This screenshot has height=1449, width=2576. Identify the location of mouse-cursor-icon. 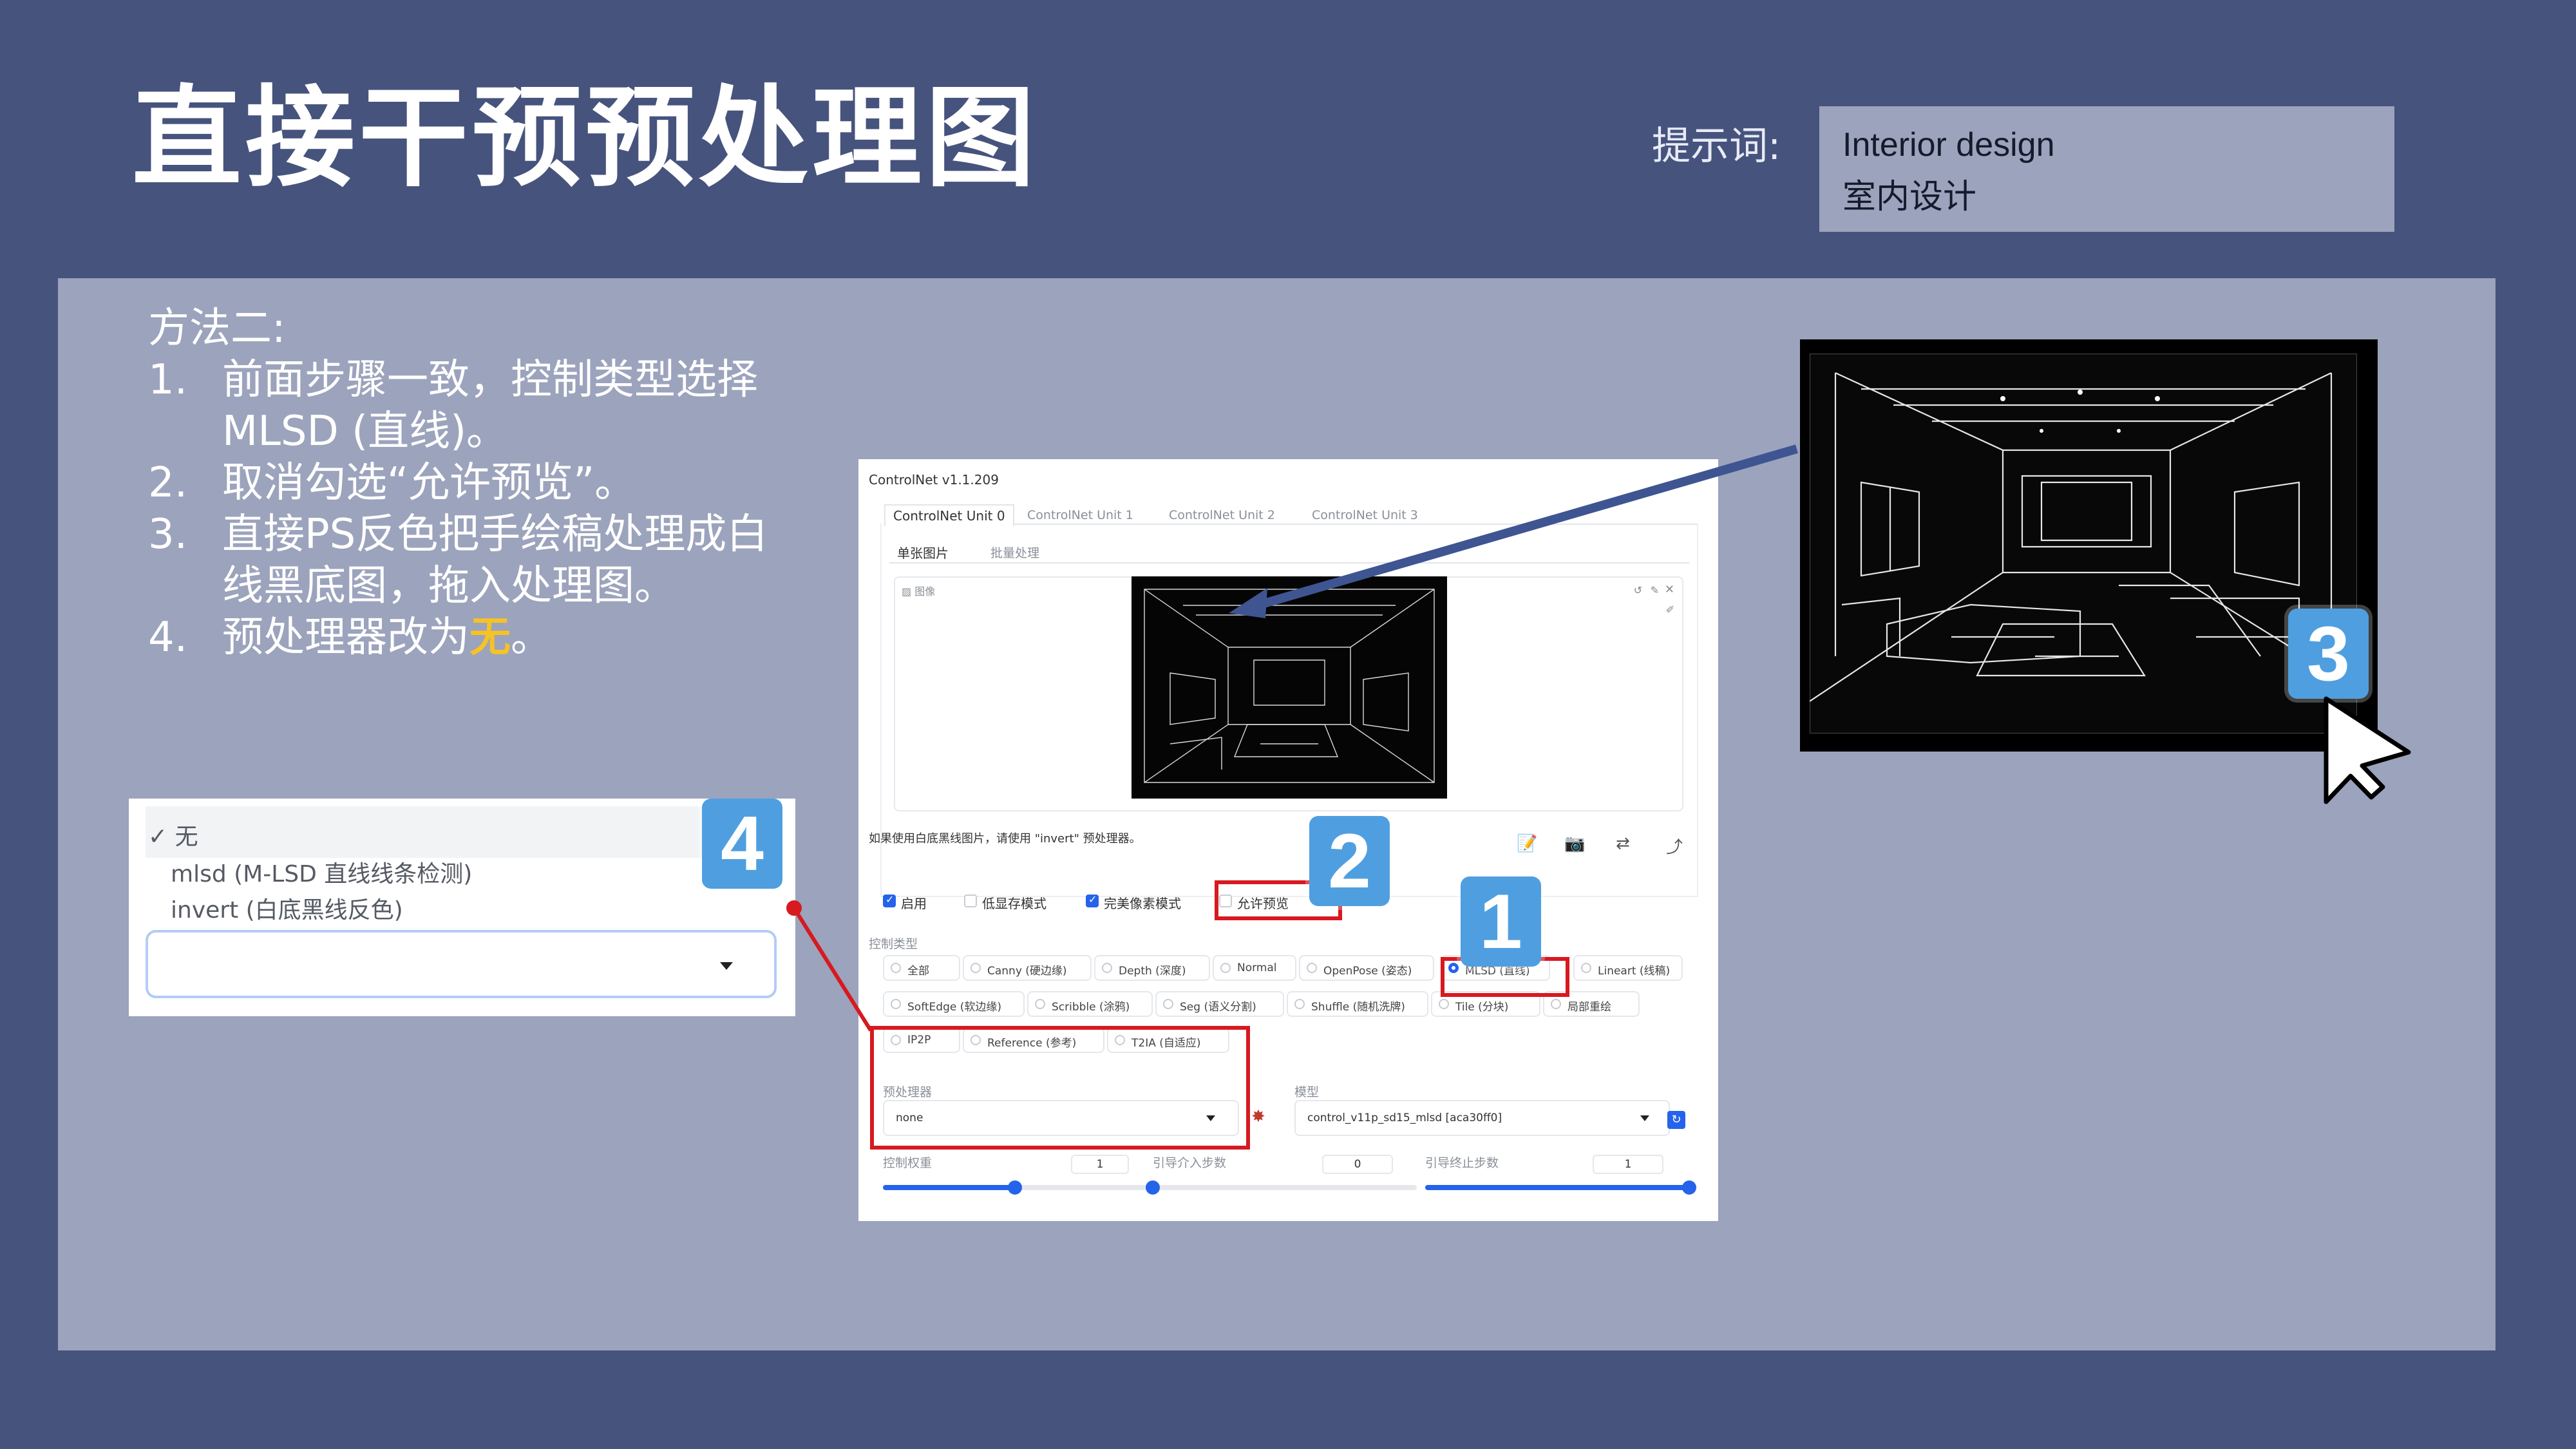
(2367, 750).